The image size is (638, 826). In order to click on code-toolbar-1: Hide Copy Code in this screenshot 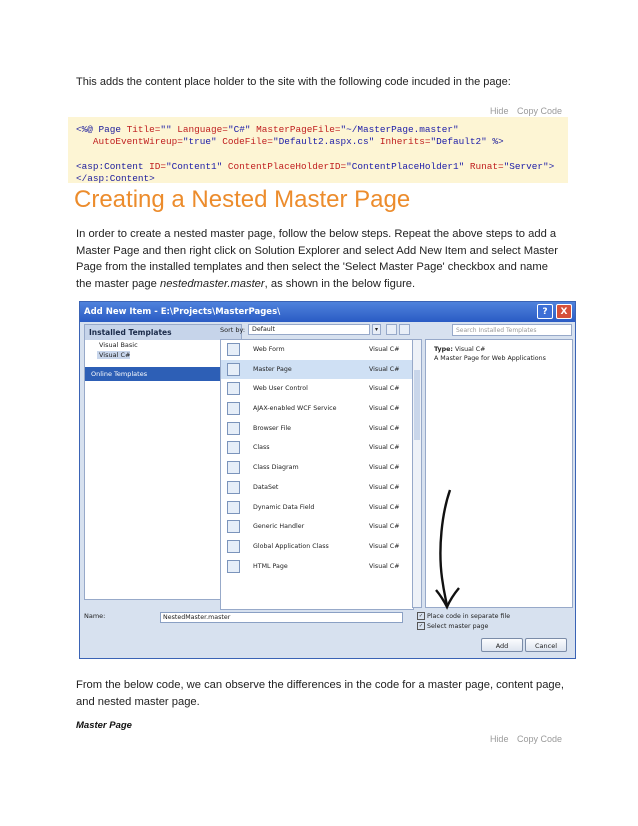, I will do `click(523, 111)`.